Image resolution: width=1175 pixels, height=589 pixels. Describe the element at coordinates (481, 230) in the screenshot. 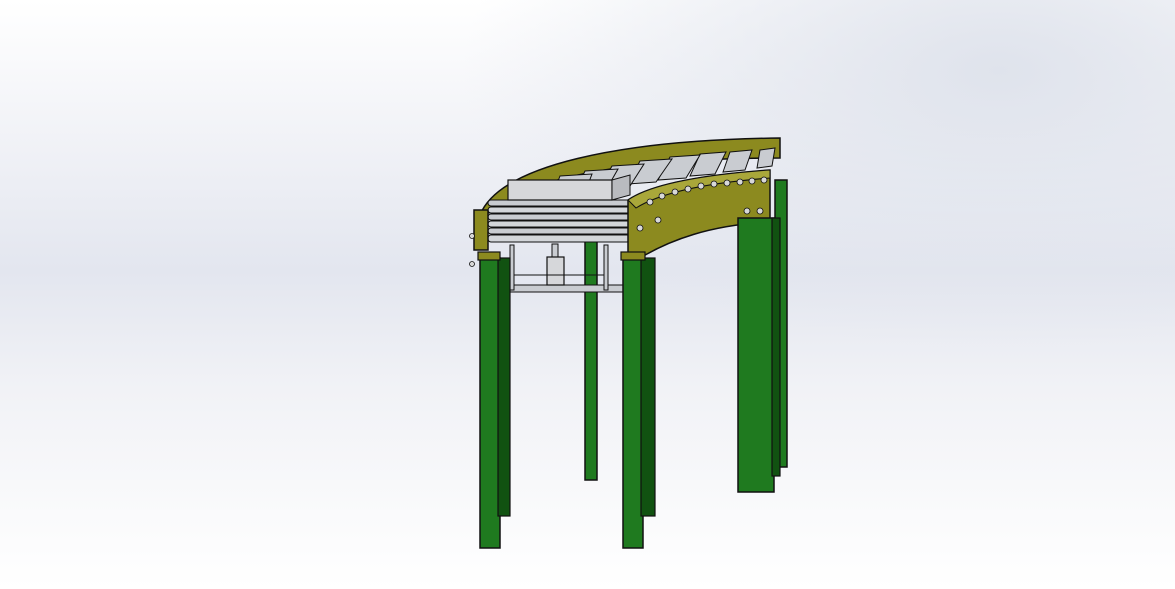

I see `left-end-frame` at that location.